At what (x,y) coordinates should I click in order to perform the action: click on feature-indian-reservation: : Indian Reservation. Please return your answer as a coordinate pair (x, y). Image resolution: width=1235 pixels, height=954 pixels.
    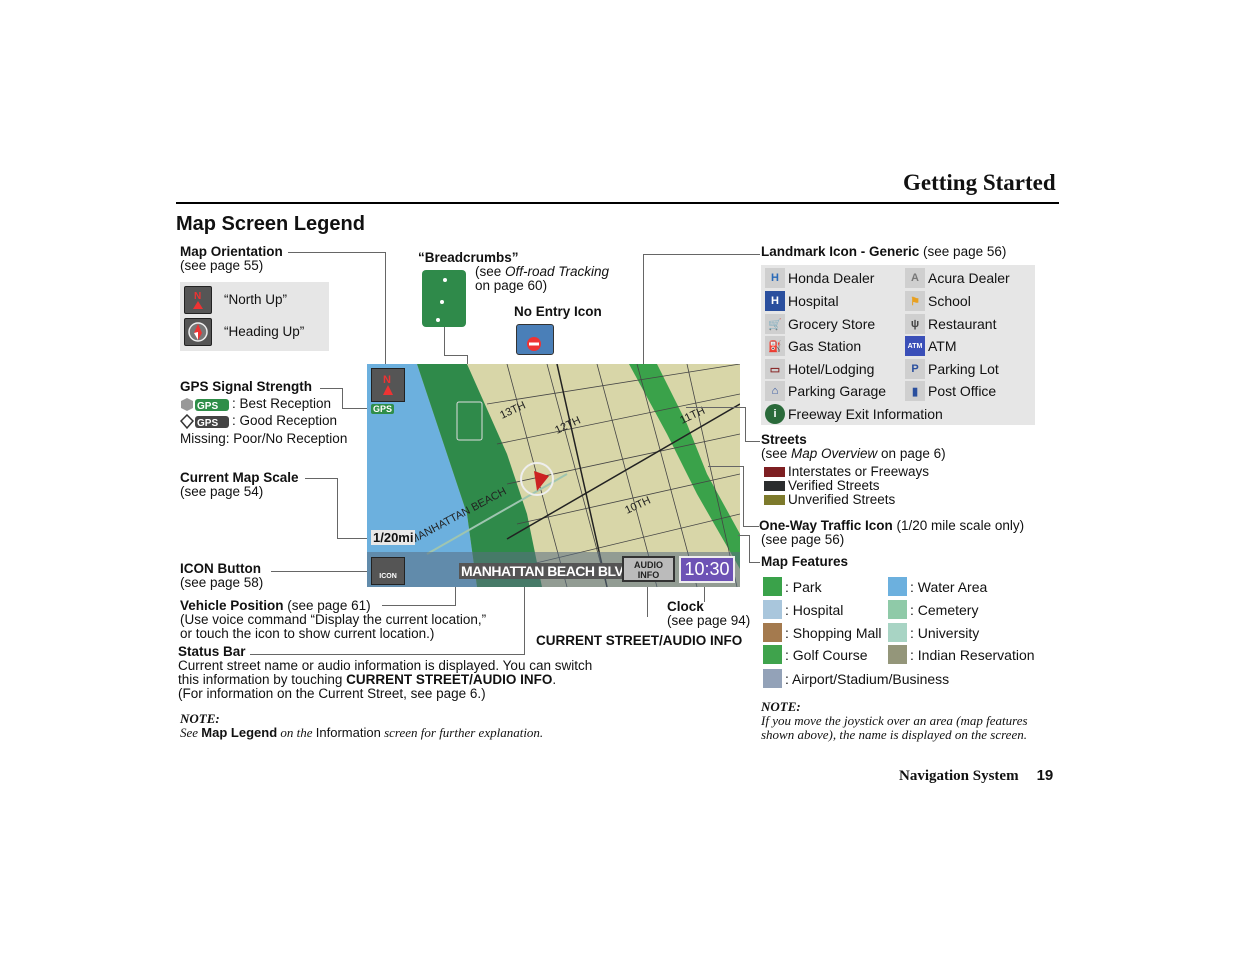
    Looking at the image, I should click on (961, 654).